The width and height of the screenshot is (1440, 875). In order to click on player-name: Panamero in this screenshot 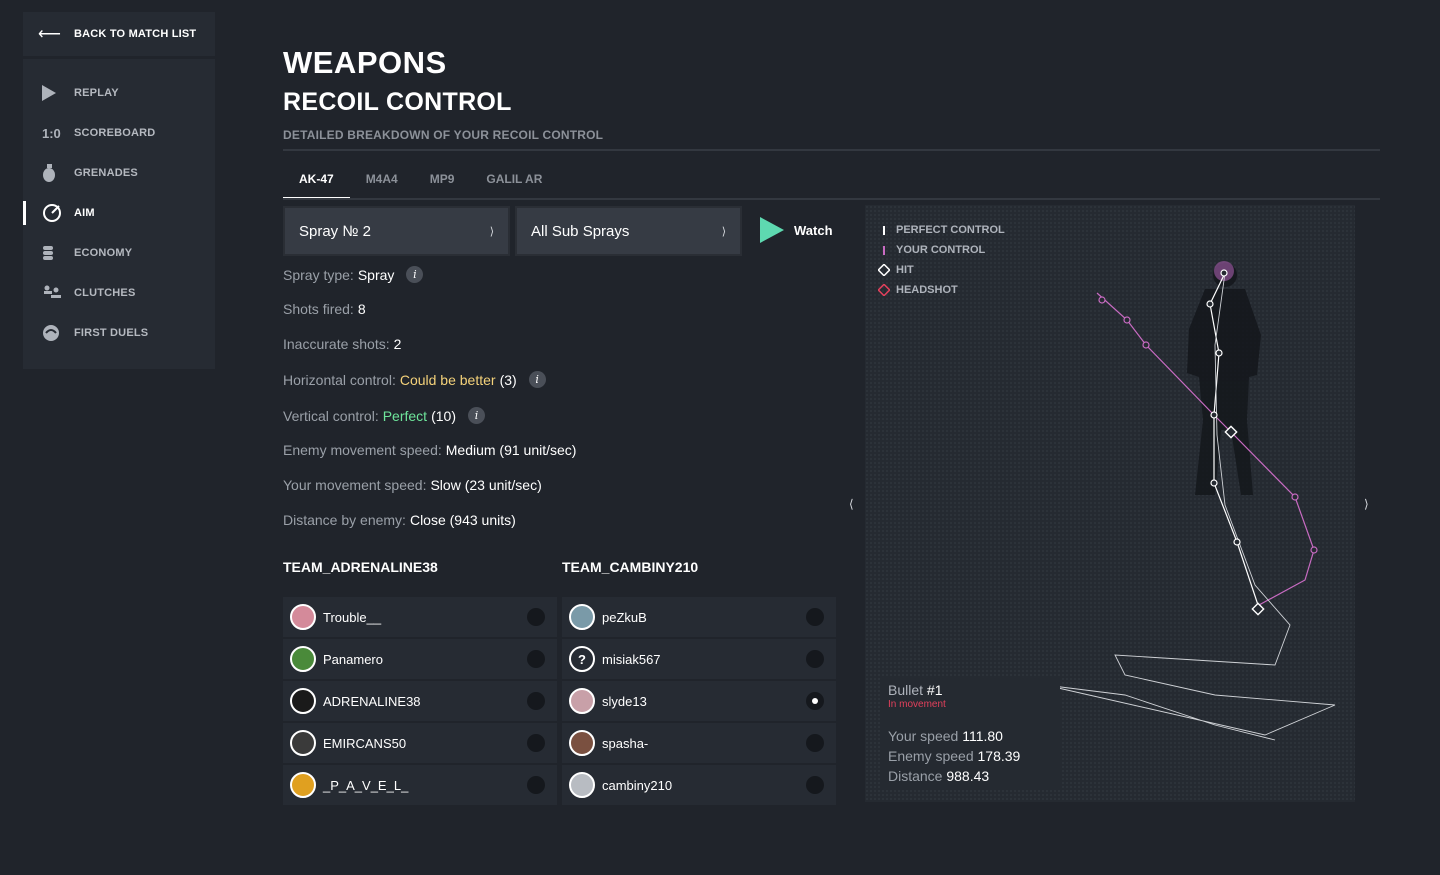, I will do `click(353, 659)`.